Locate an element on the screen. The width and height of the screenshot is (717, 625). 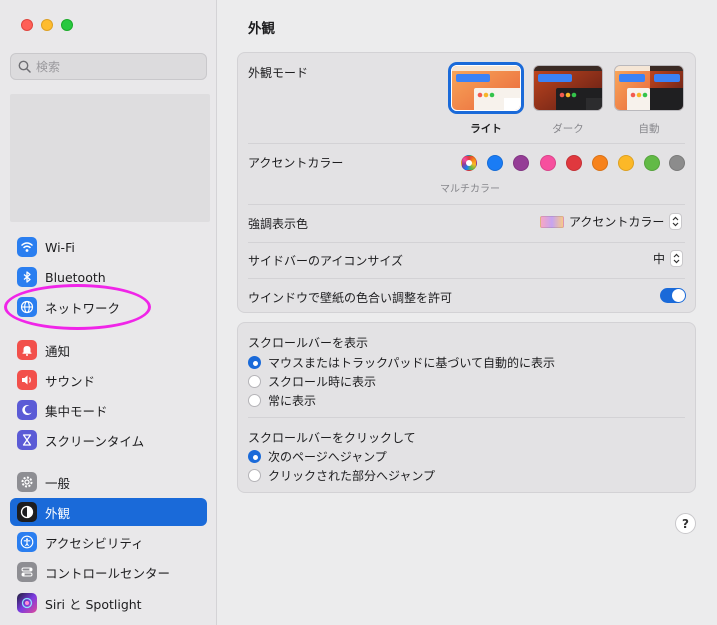
scrollbar-click-spot-option: クリックされた部分へジャンプ is located at coordinates (341, 475).